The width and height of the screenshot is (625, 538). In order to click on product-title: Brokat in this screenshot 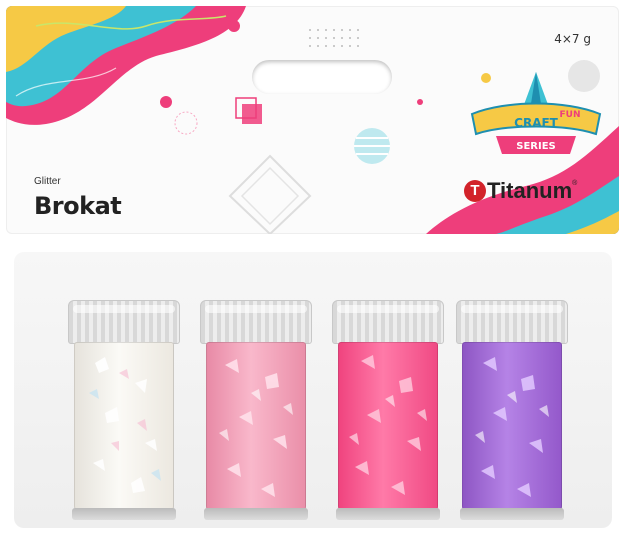, I will do `click(78, 206)`.